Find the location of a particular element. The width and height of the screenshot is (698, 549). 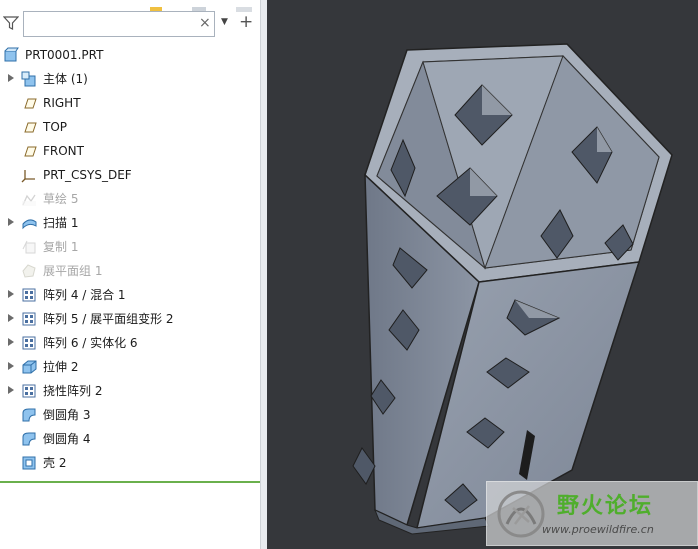

tree-item-label: 阵列 4 / 混合 1 is located at coordinates (84, 295).